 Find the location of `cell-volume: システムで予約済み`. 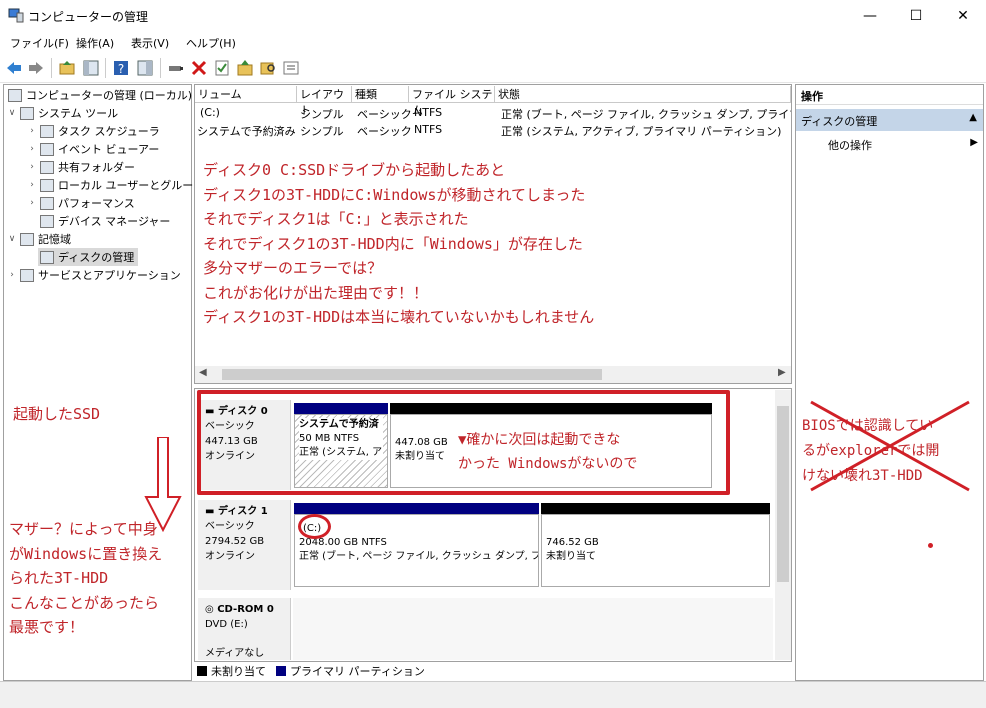

cell-volume: システムで予約済み is located at coordinates (246, 131).